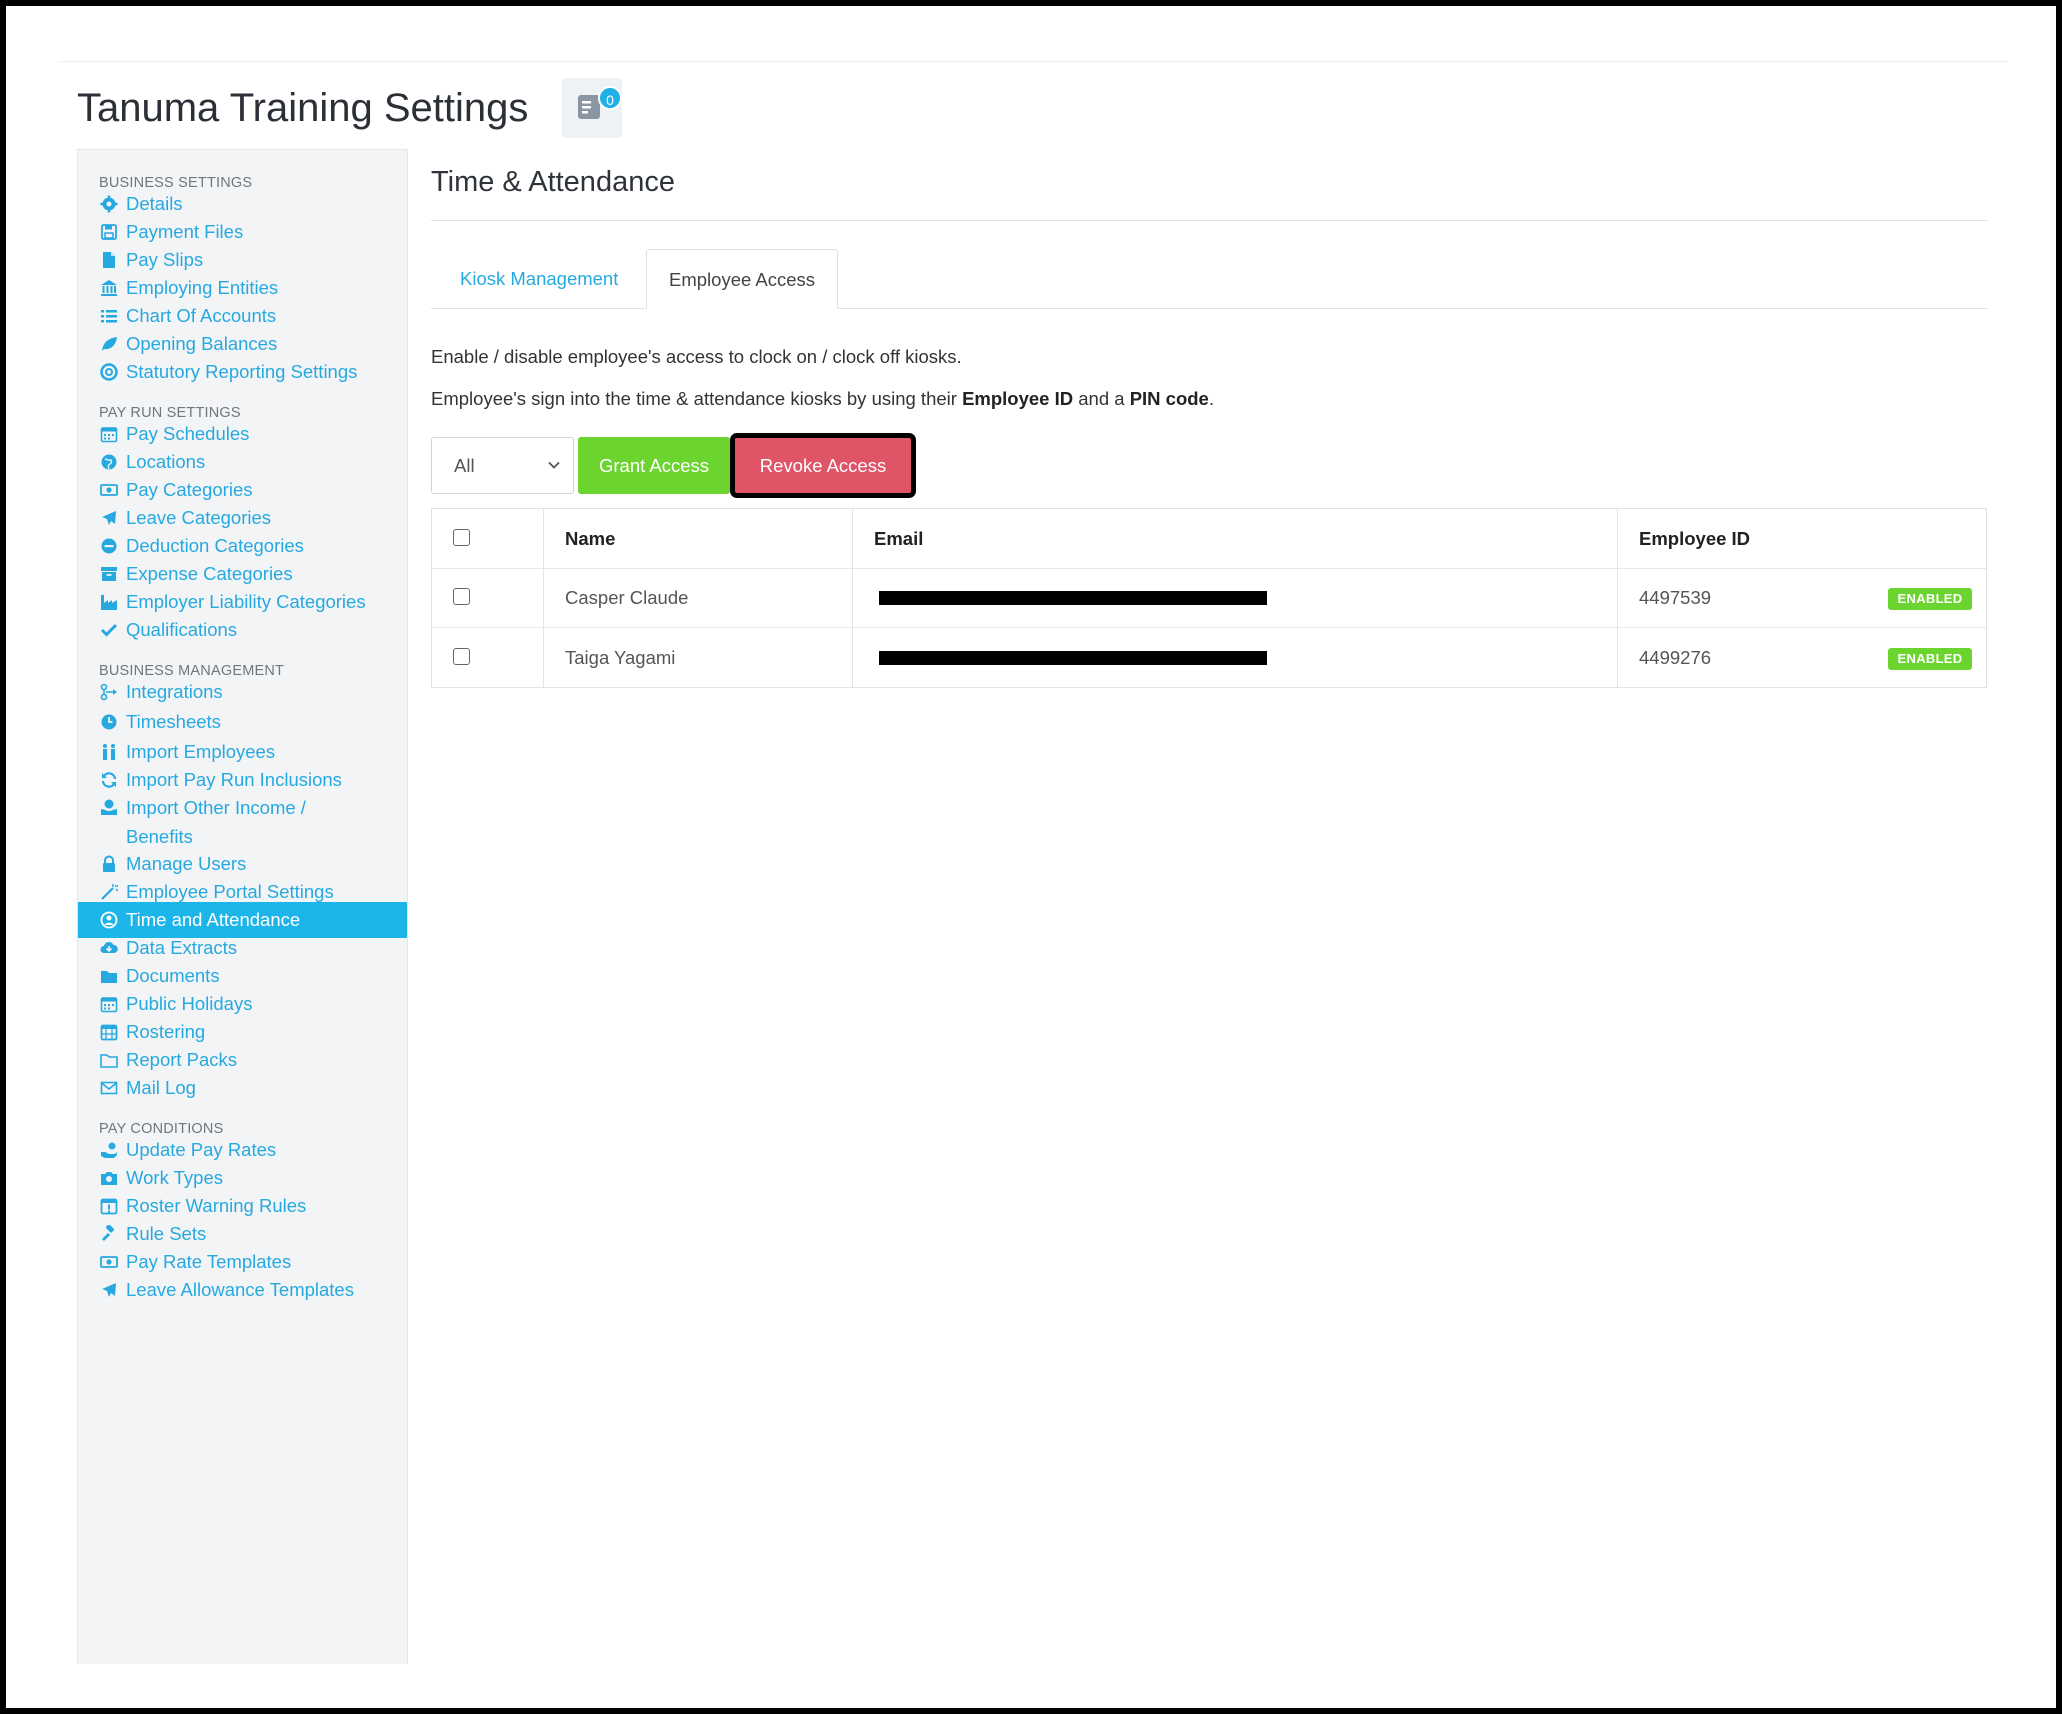  Describe the element at coordinates (109, 948) in the screenshot. I see `cloud-download-icon` at that location.